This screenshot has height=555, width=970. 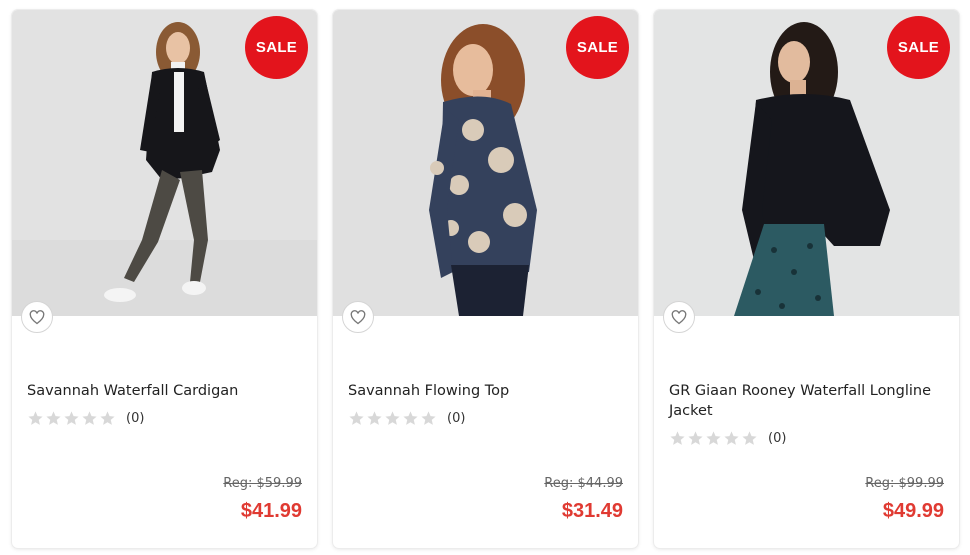 What do you see at coordinates (583, 483) in the screenshot?
I see `regular-price: Reg: $44.99` at bounding box center [583, 483].